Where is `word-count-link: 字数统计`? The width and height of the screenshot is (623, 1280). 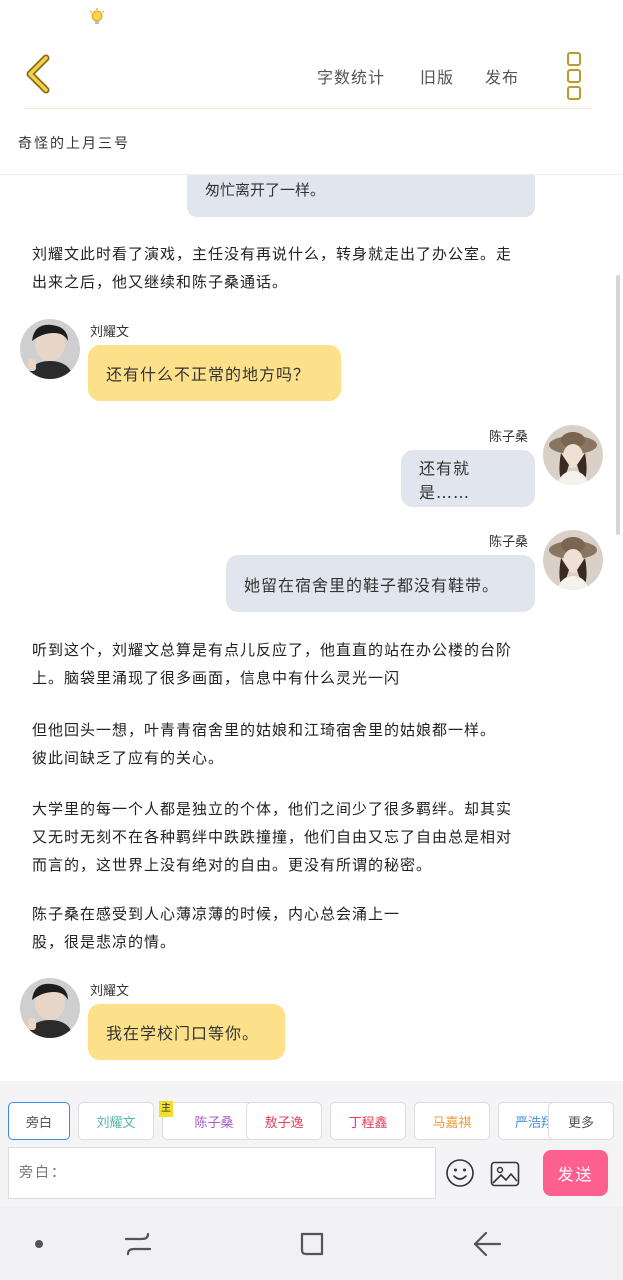 word-count-link: 字数统计 is located at coordinates (351, 76).